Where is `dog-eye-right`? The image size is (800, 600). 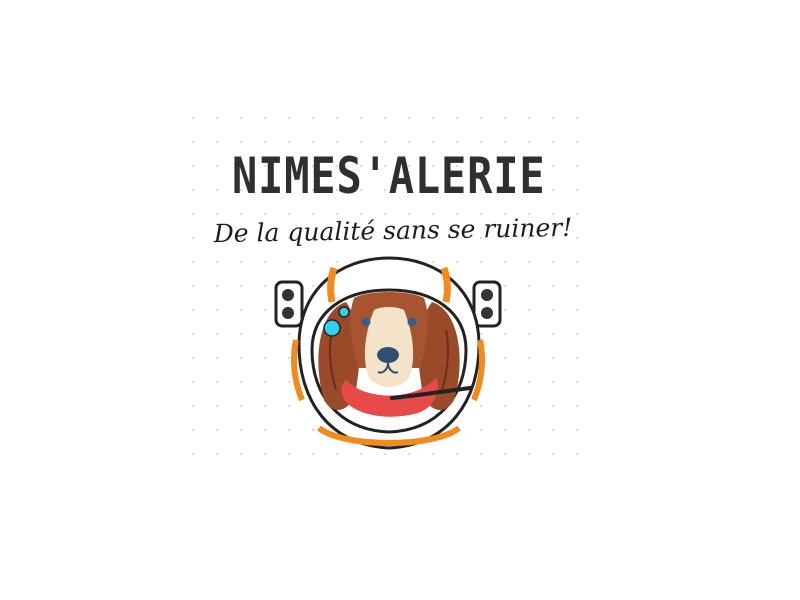 dog-eye-right is located at coordinates (412, 322).